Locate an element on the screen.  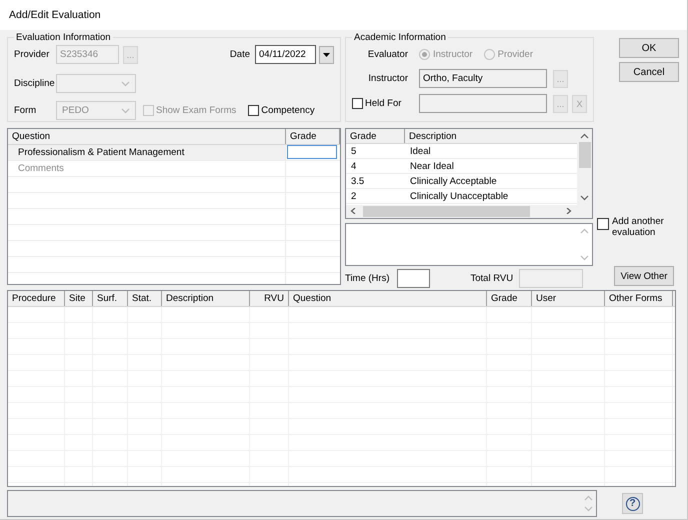
group-title: Academic Information is located at coordinates (400, 37).